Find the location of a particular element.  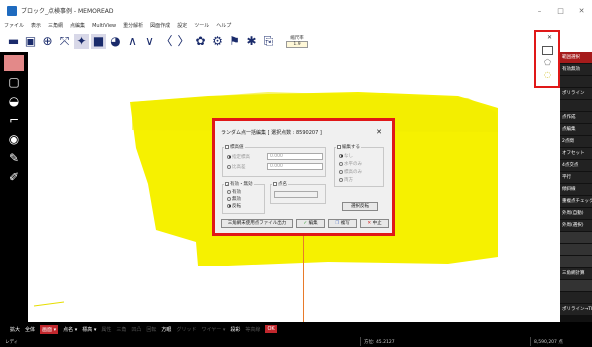

tool-icon: ✎ is located at coordinates (14, 158).